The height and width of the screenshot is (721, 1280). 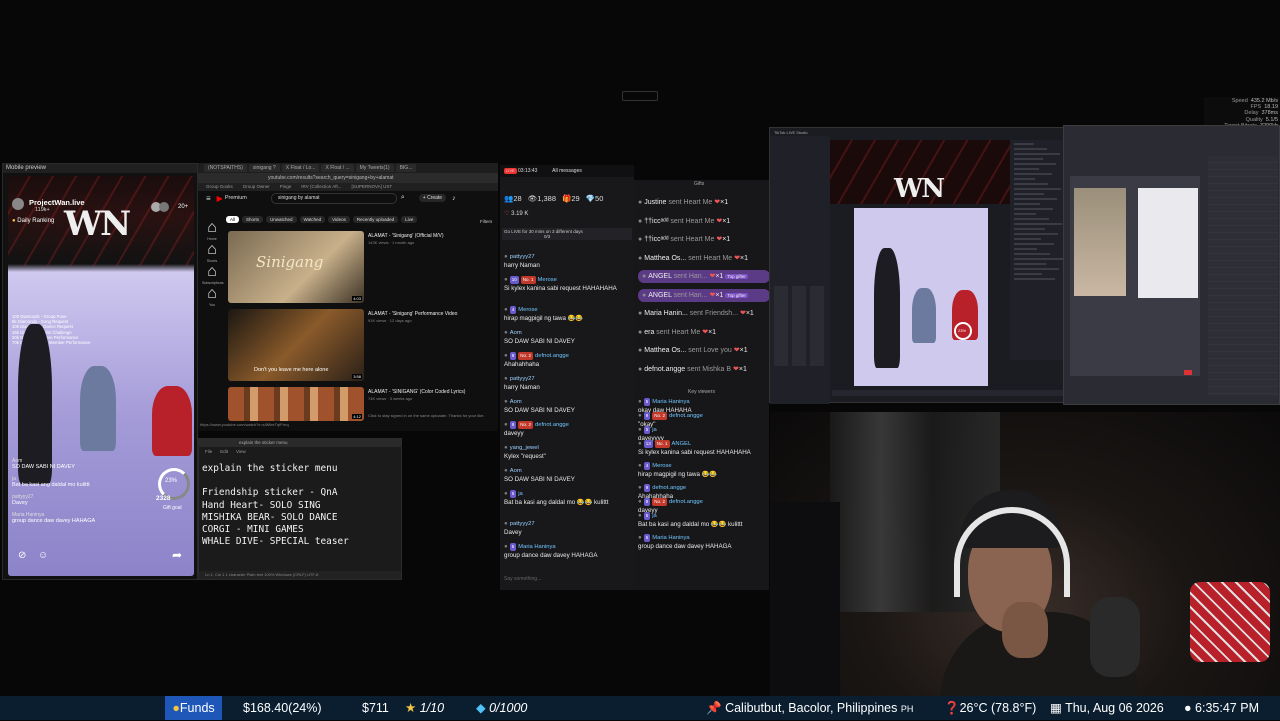 What do you see at coordinates (647, 430) in the screenshot?
I see `user-badge: 5` at bounding box center [647, 430].